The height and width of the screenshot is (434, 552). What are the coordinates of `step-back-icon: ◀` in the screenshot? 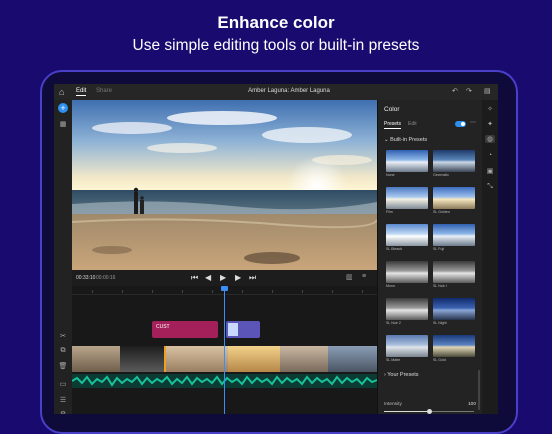 It's located at (208, 277).